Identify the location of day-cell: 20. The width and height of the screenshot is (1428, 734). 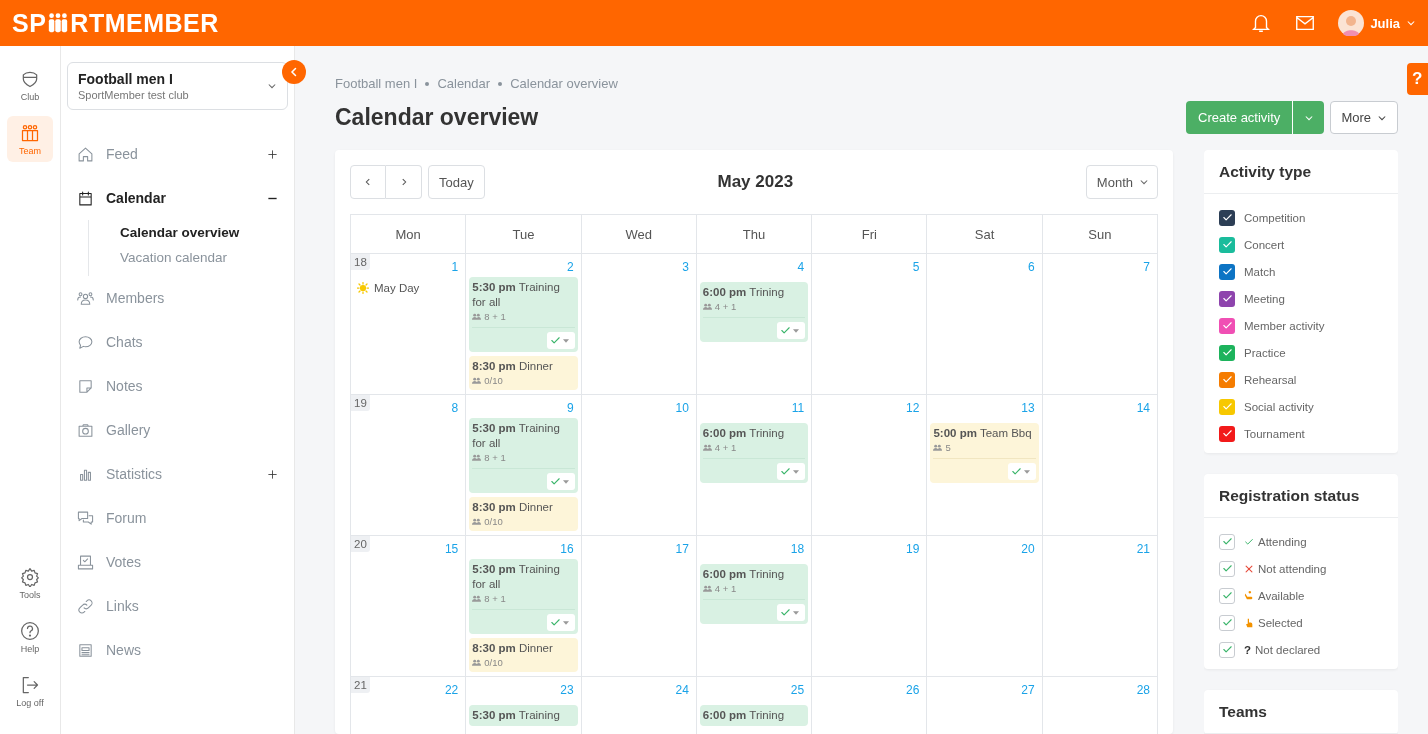
(985, 606).